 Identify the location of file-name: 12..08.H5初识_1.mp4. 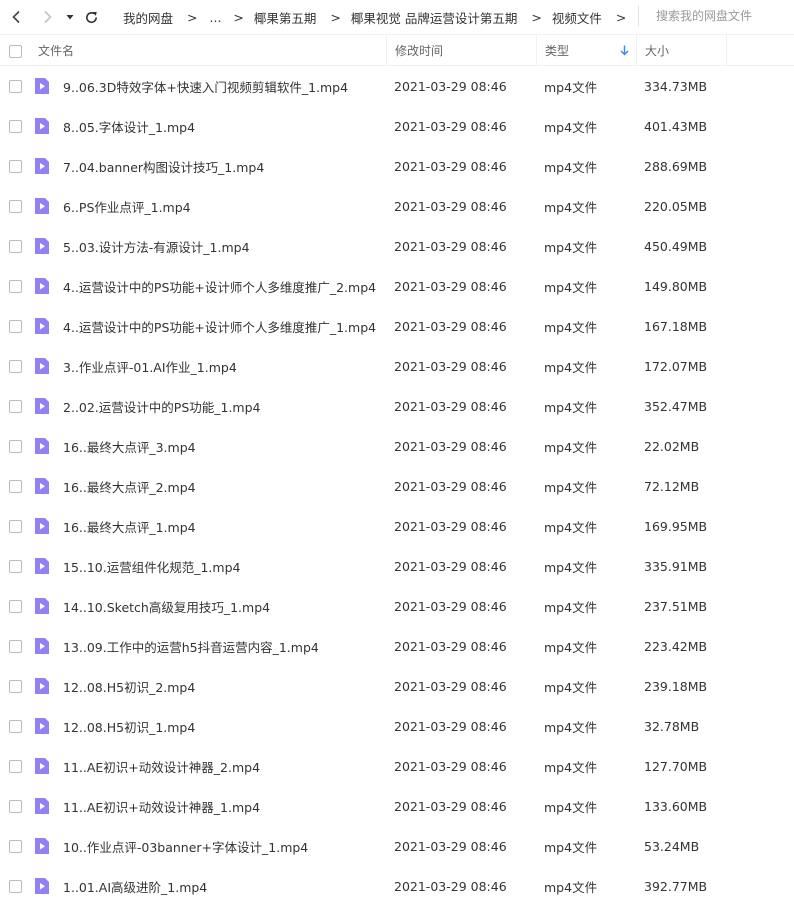
(129, 726).